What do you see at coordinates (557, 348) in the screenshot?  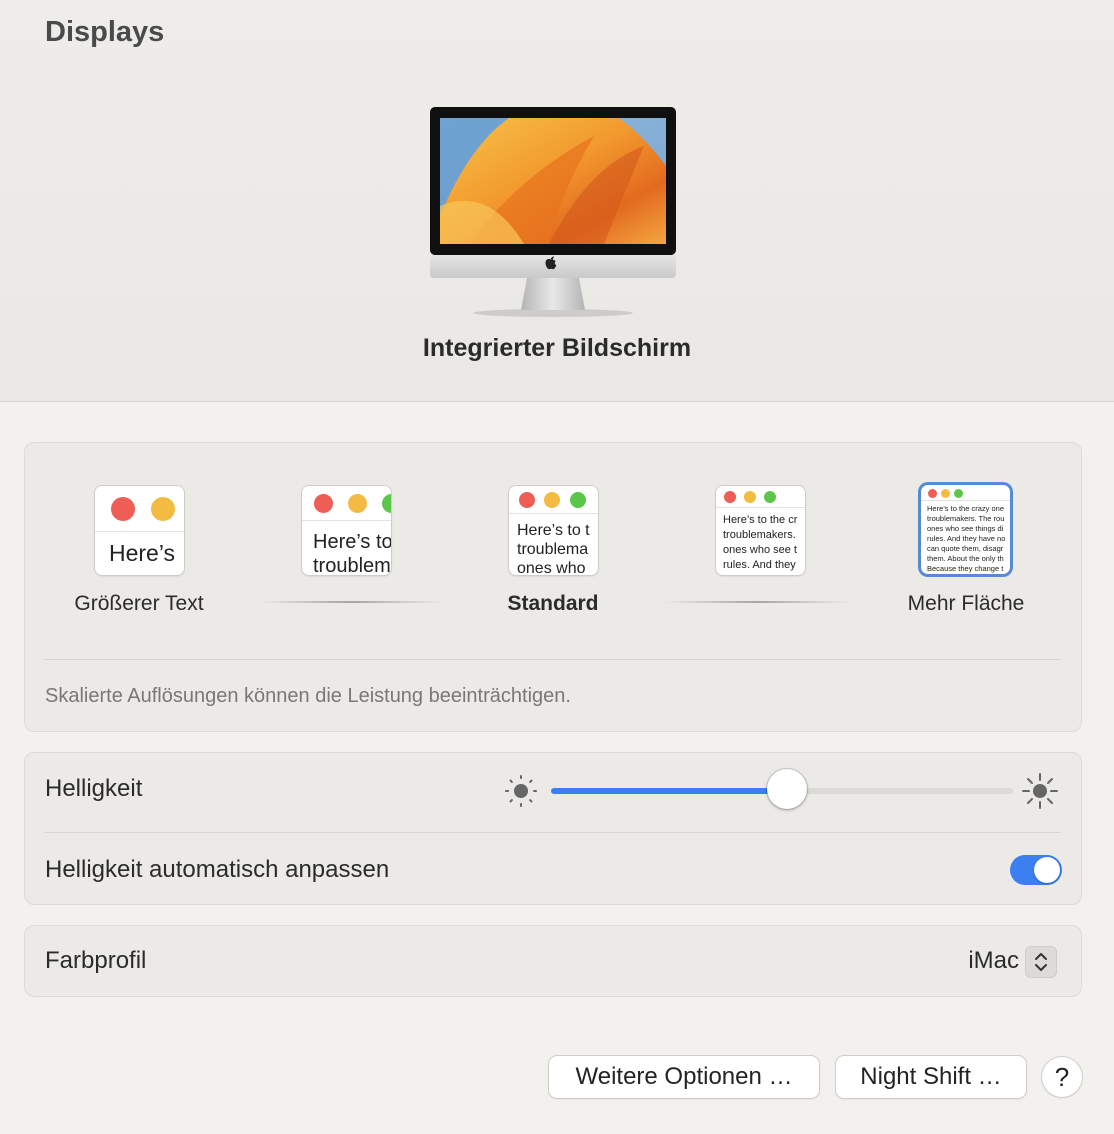 I see `display-name: Integrierter Bildschirm` at bounding box center [557, 348].